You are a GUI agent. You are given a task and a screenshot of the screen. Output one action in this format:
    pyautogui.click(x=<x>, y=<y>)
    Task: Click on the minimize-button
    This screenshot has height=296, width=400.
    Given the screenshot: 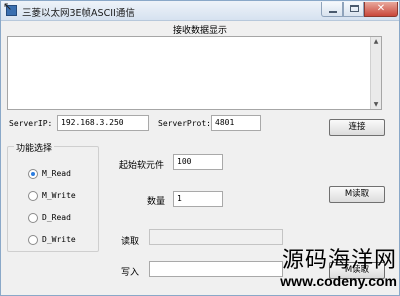 What is the action you would take?
    pyautogui.click(x=332, y=9)
    